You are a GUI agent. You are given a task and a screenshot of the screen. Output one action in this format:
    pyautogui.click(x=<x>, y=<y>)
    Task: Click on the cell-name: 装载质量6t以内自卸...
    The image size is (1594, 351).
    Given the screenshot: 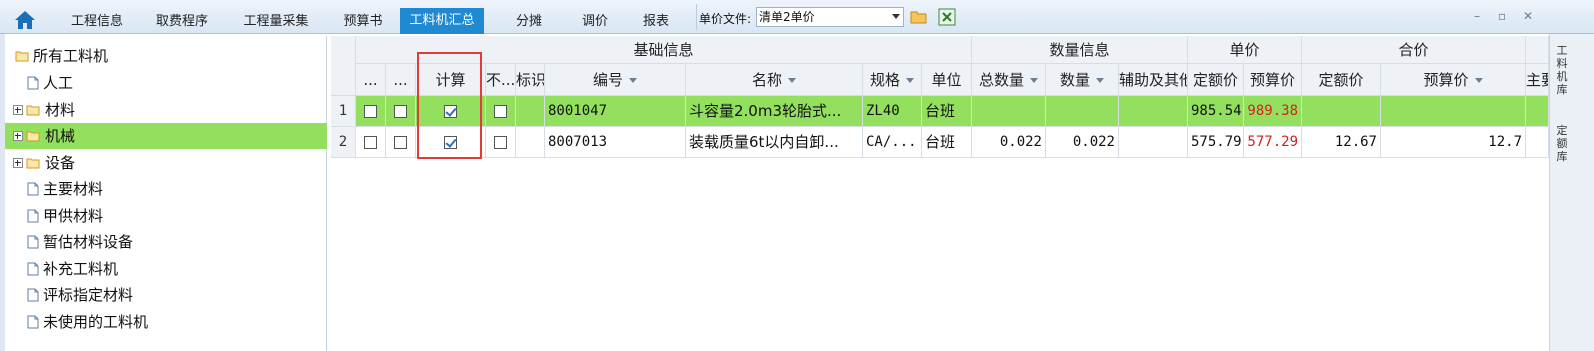 What is the action you would take?
    pyautogui.click(x=774, y=142)
    